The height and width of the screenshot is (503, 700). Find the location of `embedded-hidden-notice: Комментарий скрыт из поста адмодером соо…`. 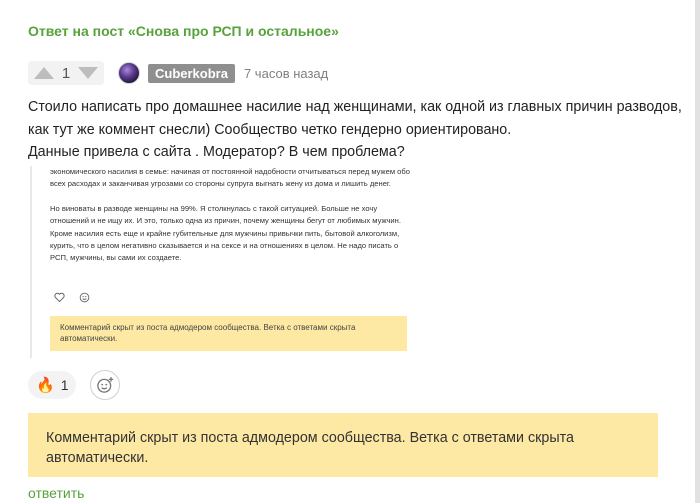

embedded-hidden-notice: Комментарий скрыт из поста адмодером соо… is located at coordinates (228, 333).